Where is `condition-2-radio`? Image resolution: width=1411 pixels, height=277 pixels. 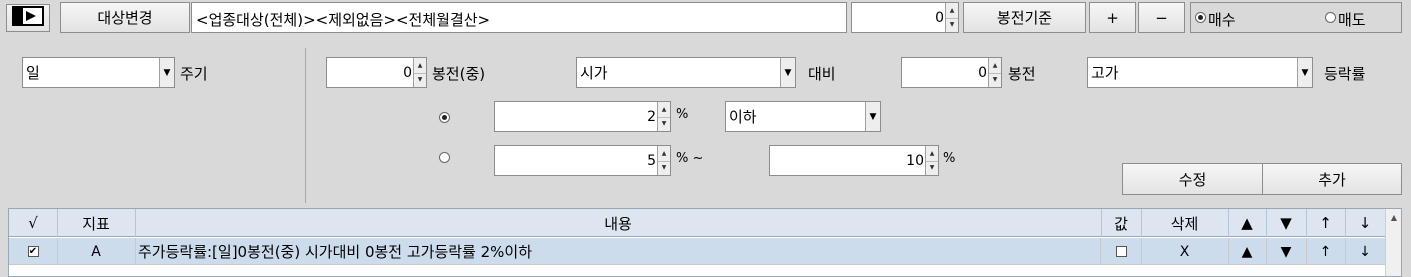 condition-2-radio is located at coordinates (444, 157).